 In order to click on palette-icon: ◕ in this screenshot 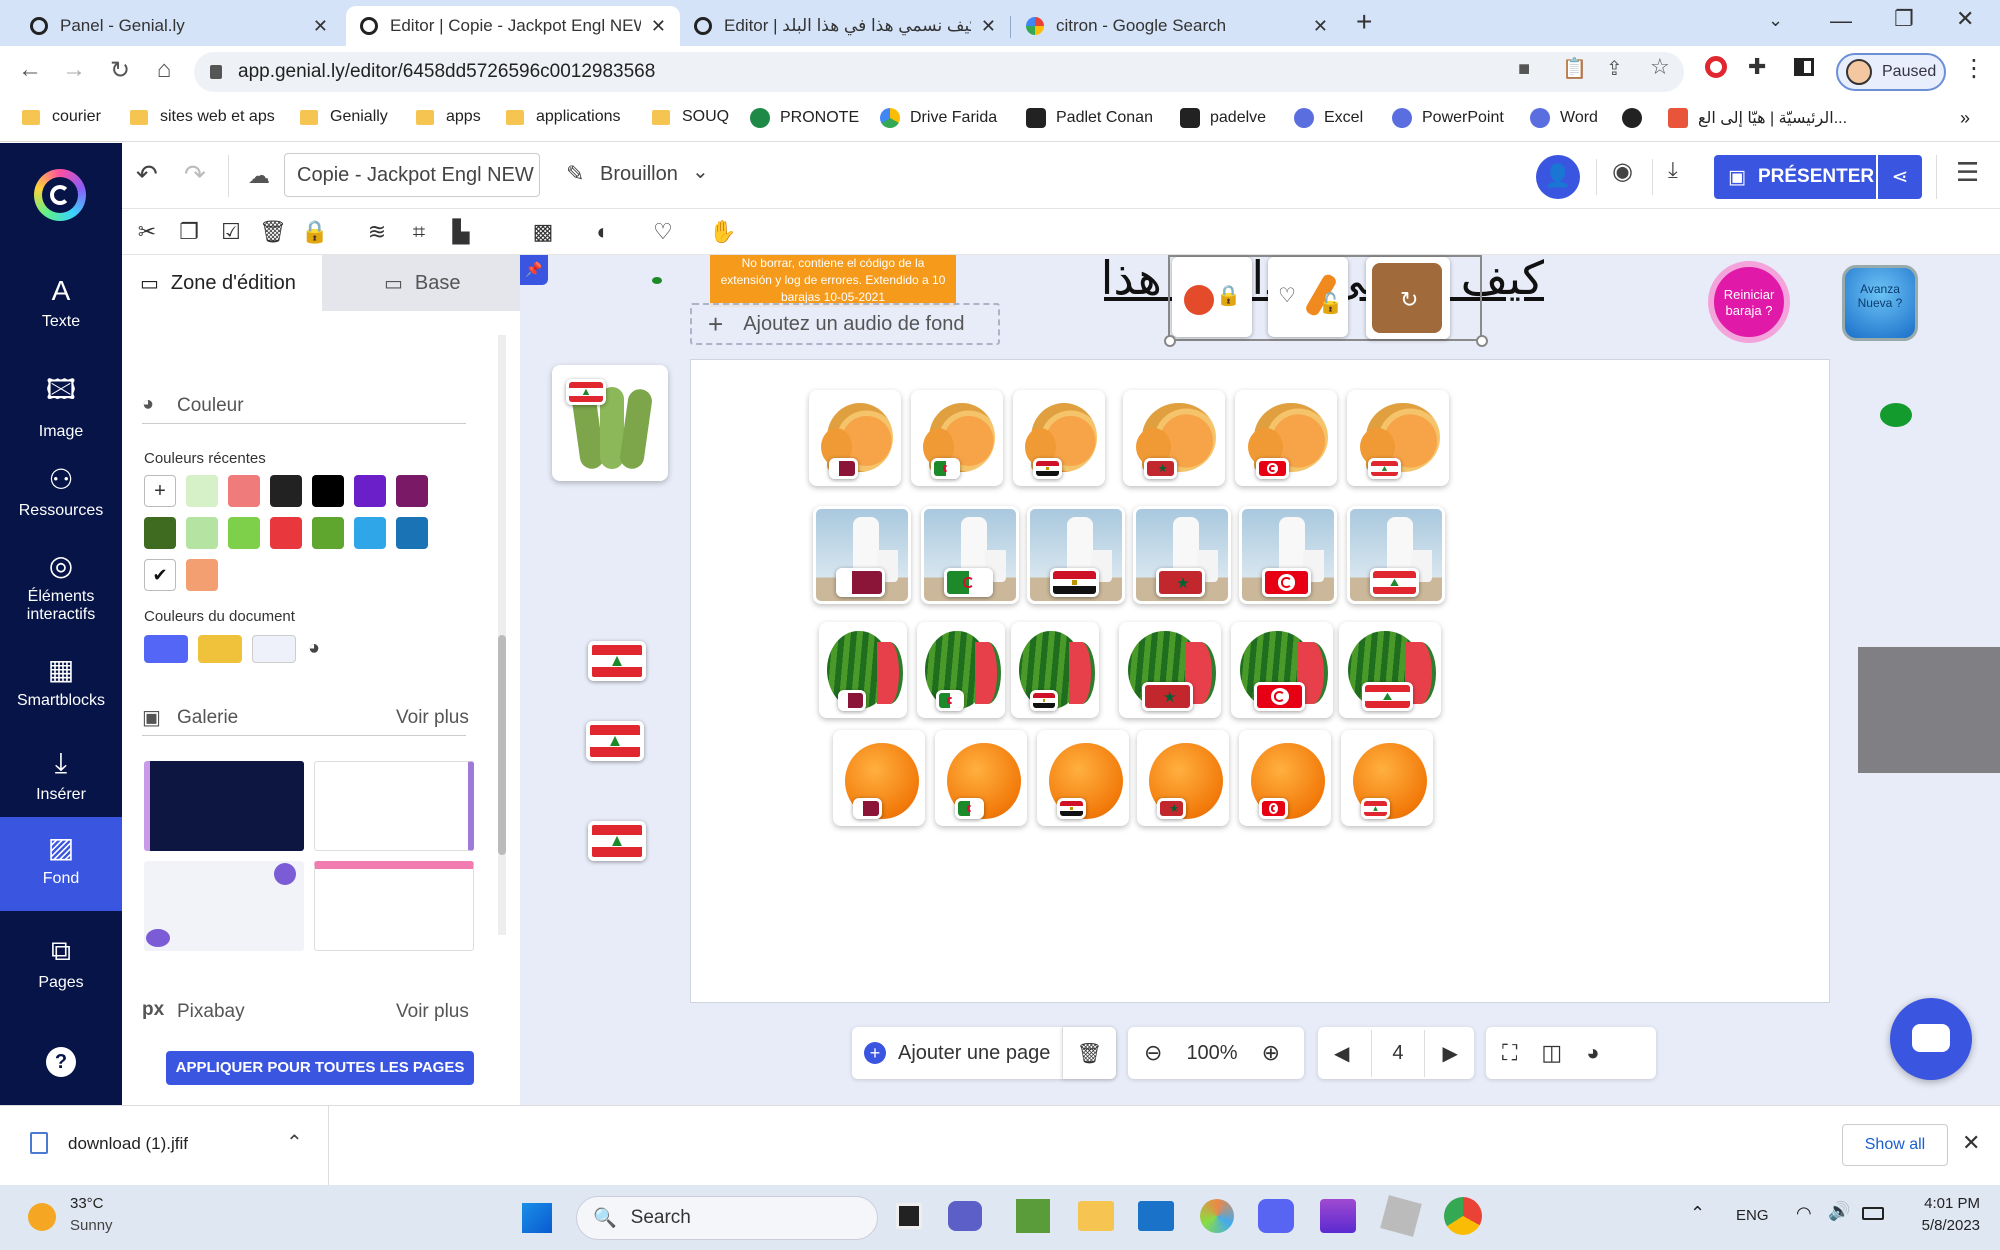, I will do `click(314, 648)`.